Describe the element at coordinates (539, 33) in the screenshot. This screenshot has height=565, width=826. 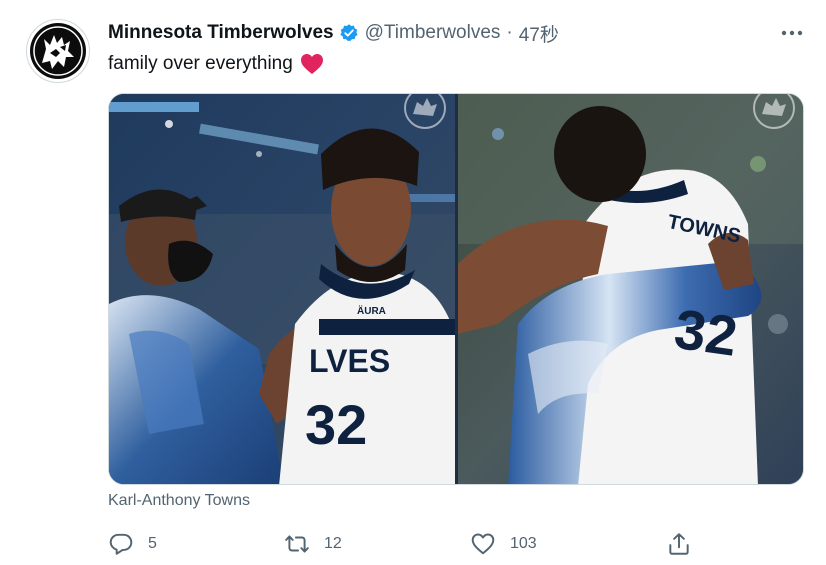
I see `timestamp: 47秒` at that location.